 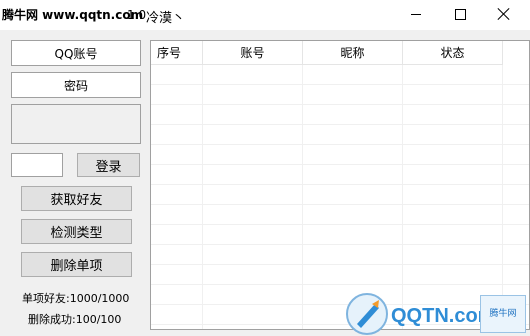 I want to click on column-header-index: 序号, so click(x=177, y=53).